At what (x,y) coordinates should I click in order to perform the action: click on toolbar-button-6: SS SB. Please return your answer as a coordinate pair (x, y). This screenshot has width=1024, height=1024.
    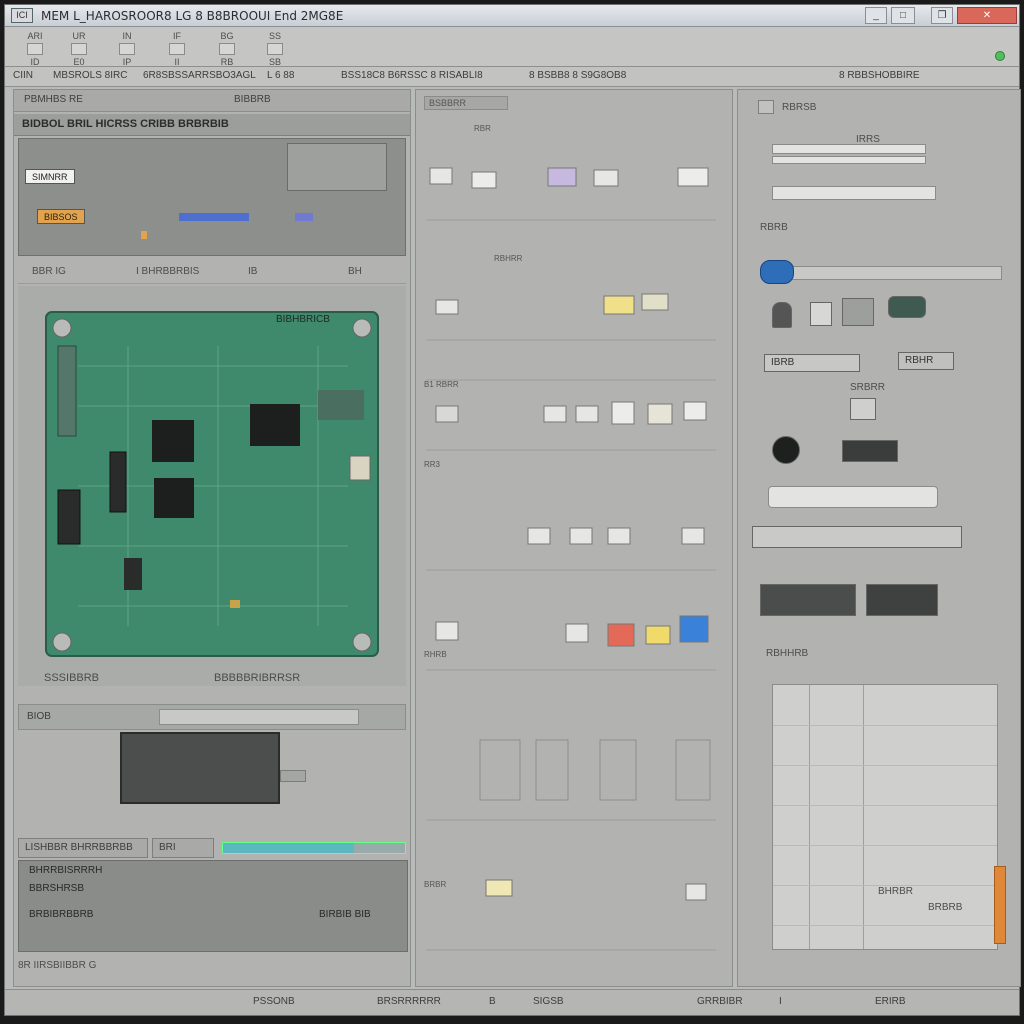
    Looking at the image, I should click on (275, 49).